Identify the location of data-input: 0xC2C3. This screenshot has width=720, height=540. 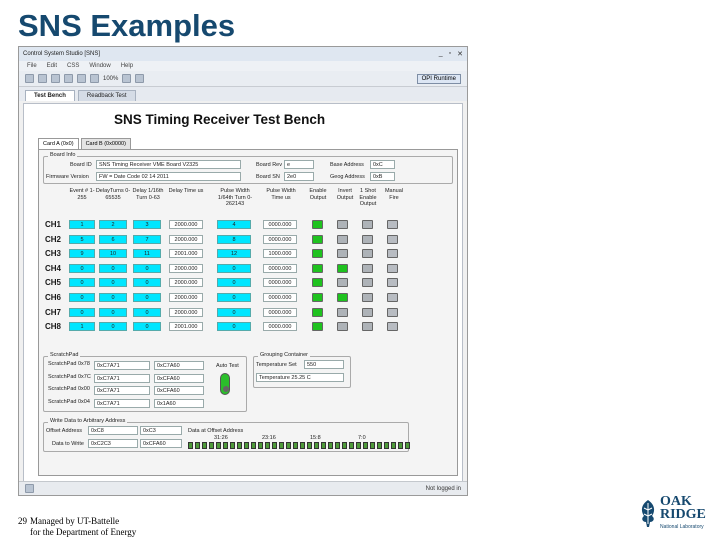
(113, 443).